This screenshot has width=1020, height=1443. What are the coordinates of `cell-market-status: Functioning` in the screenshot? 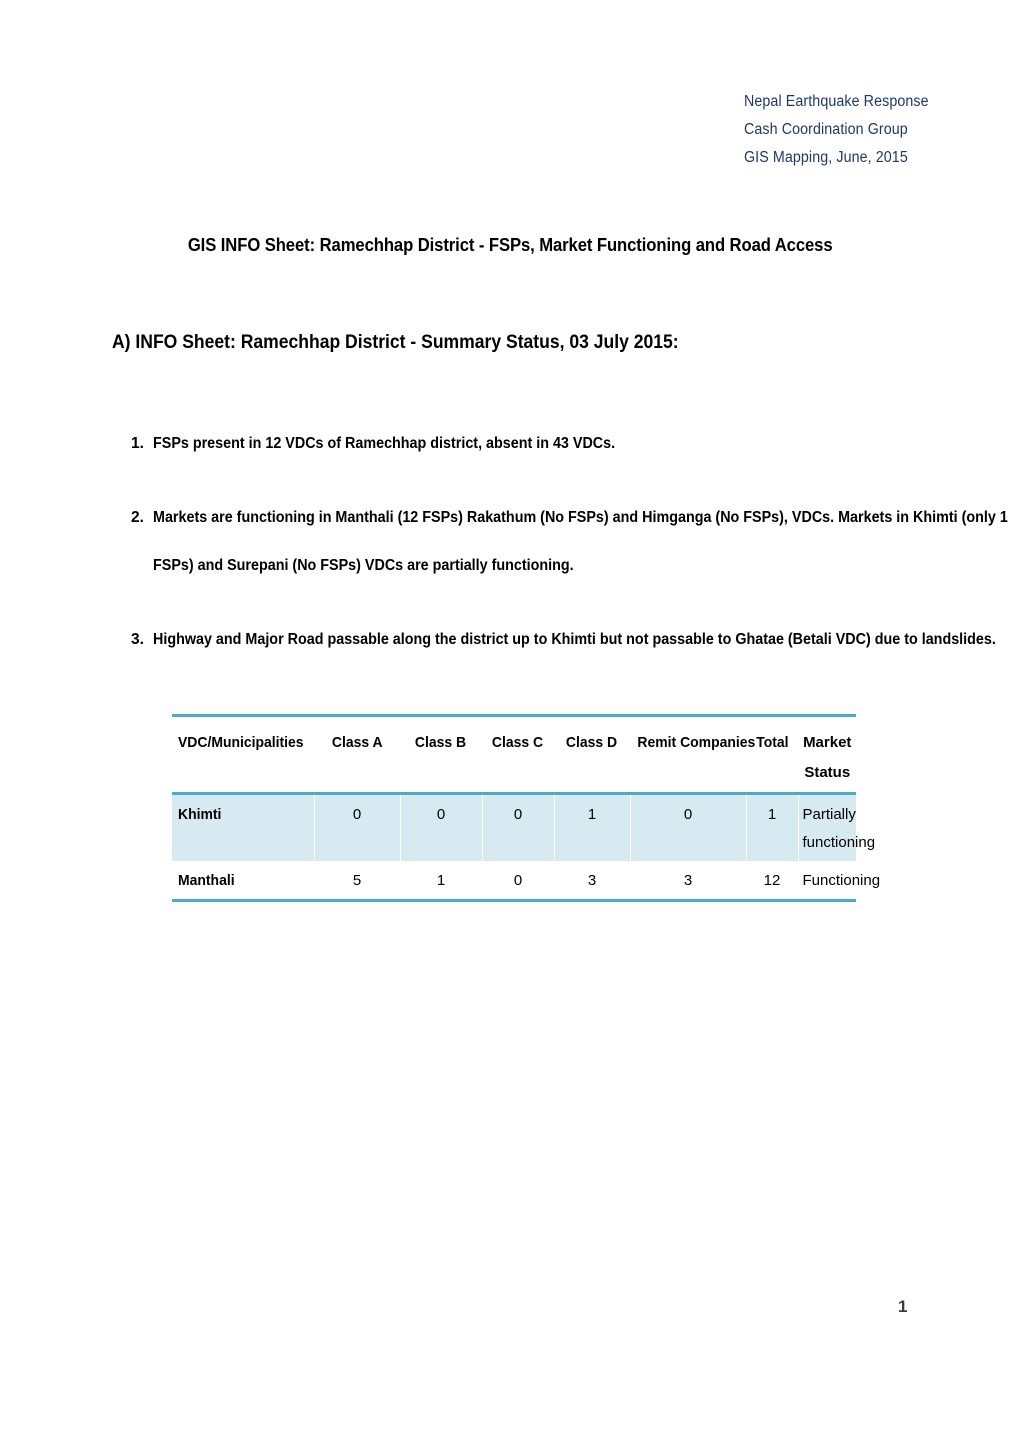 It's located at (841, 880).